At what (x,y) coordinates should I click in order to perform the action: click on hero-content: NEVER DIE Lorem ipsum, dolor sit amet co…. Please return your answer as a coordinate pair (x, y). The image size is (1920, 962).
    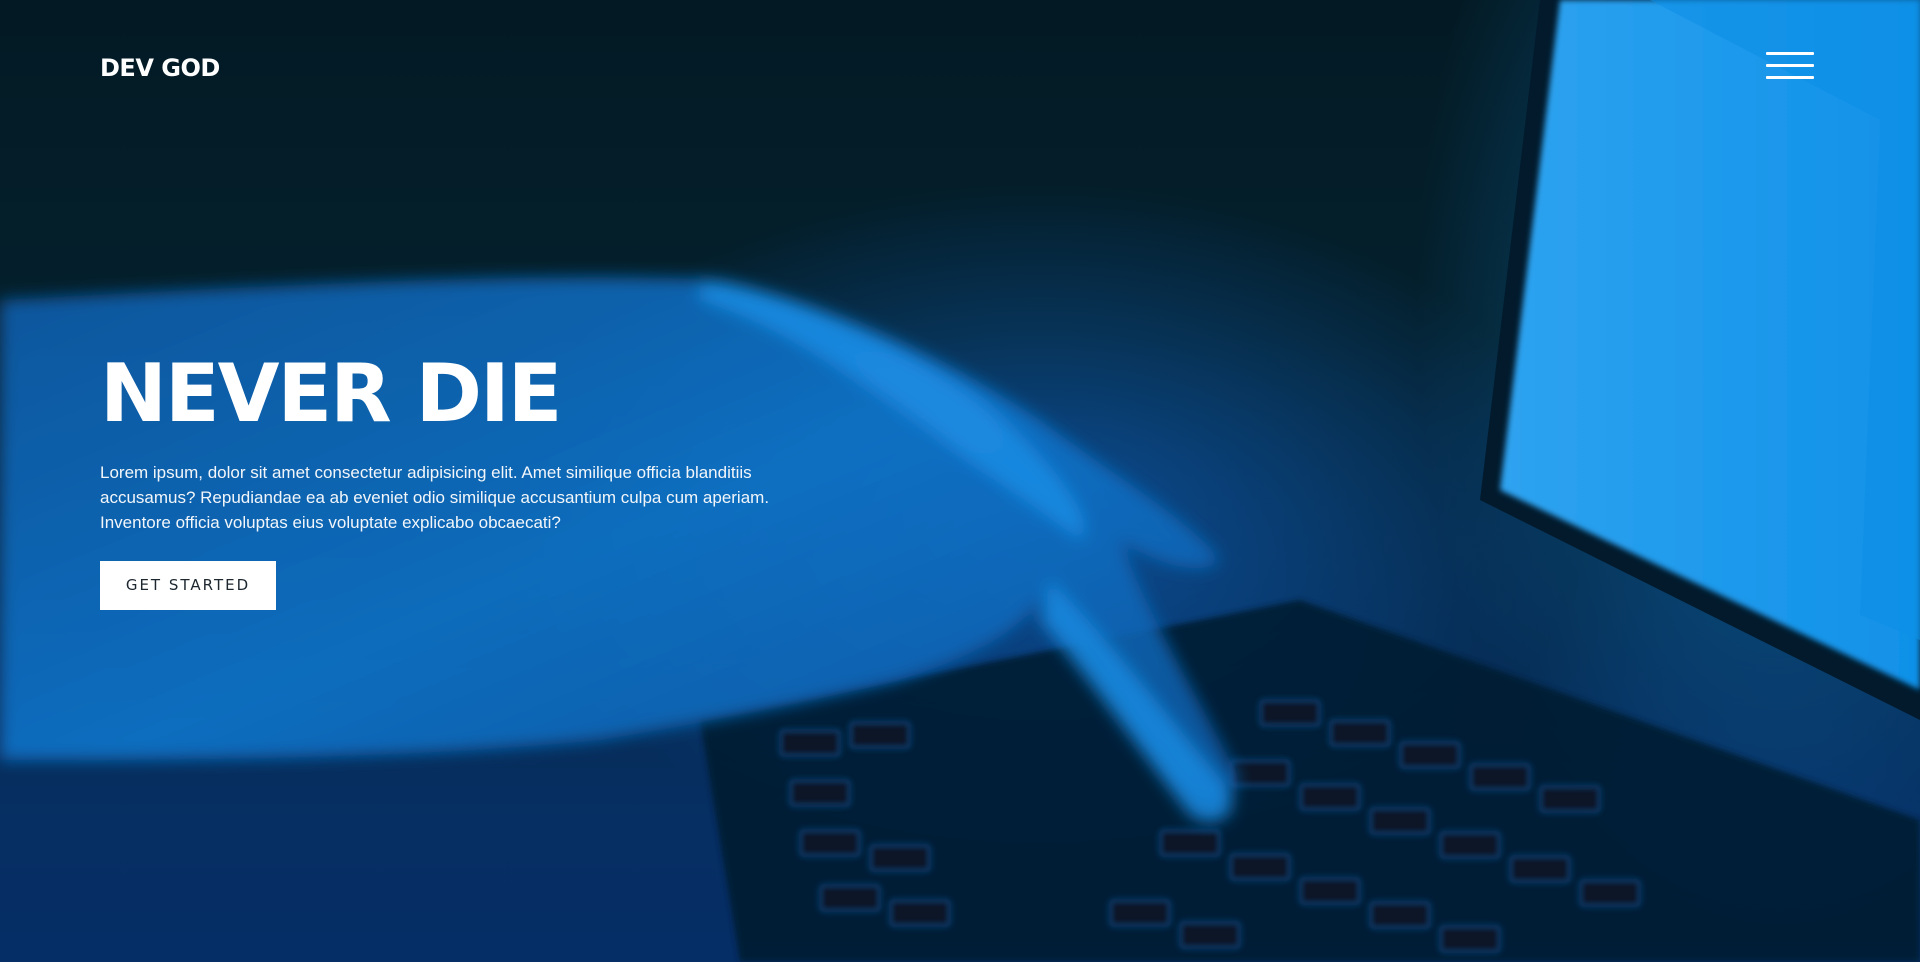
    Looking at the image, I should click on (460, 479).